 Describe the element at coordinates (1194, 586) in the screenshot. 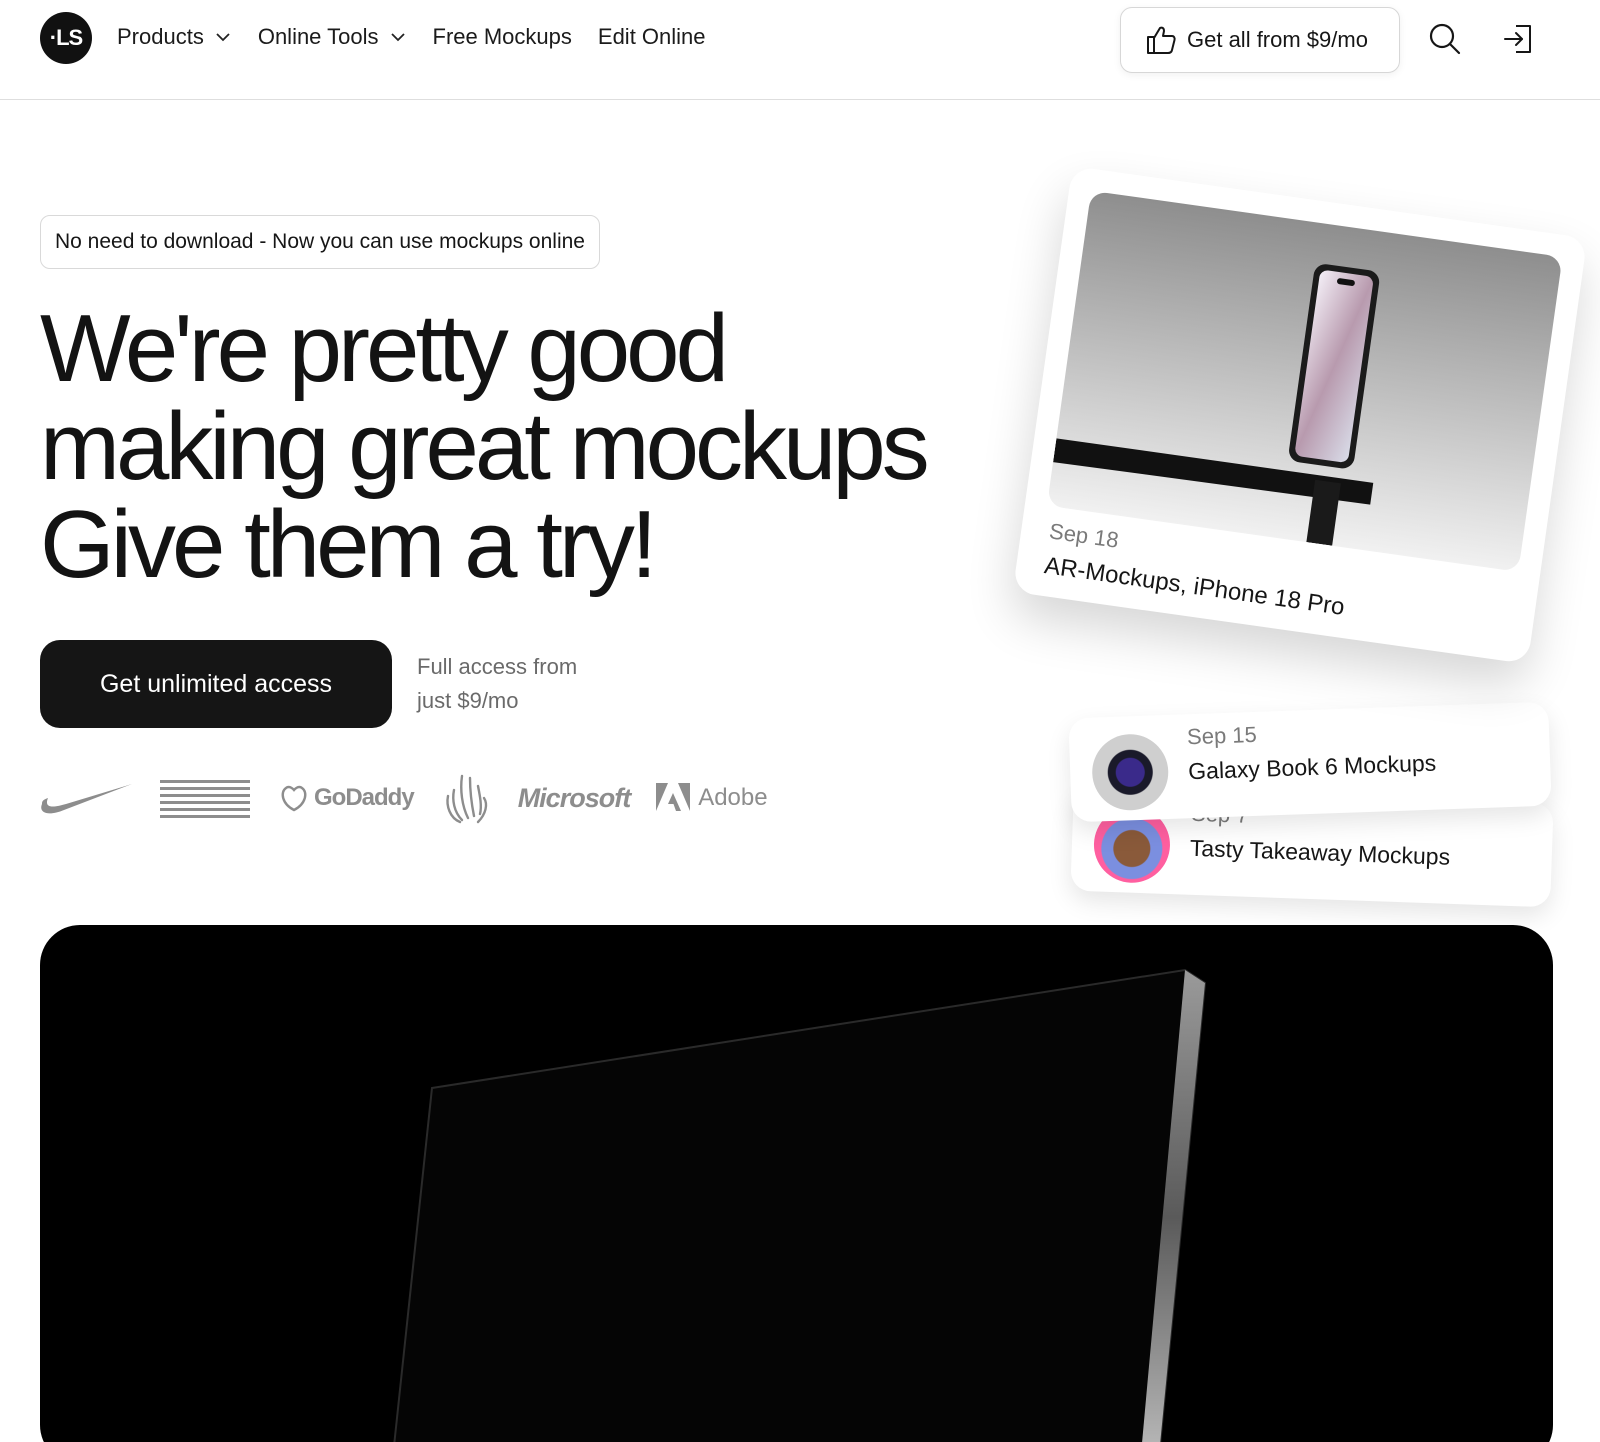

I see `feed-title: AR-Mockups, iPhone 18 Pro` at that location.